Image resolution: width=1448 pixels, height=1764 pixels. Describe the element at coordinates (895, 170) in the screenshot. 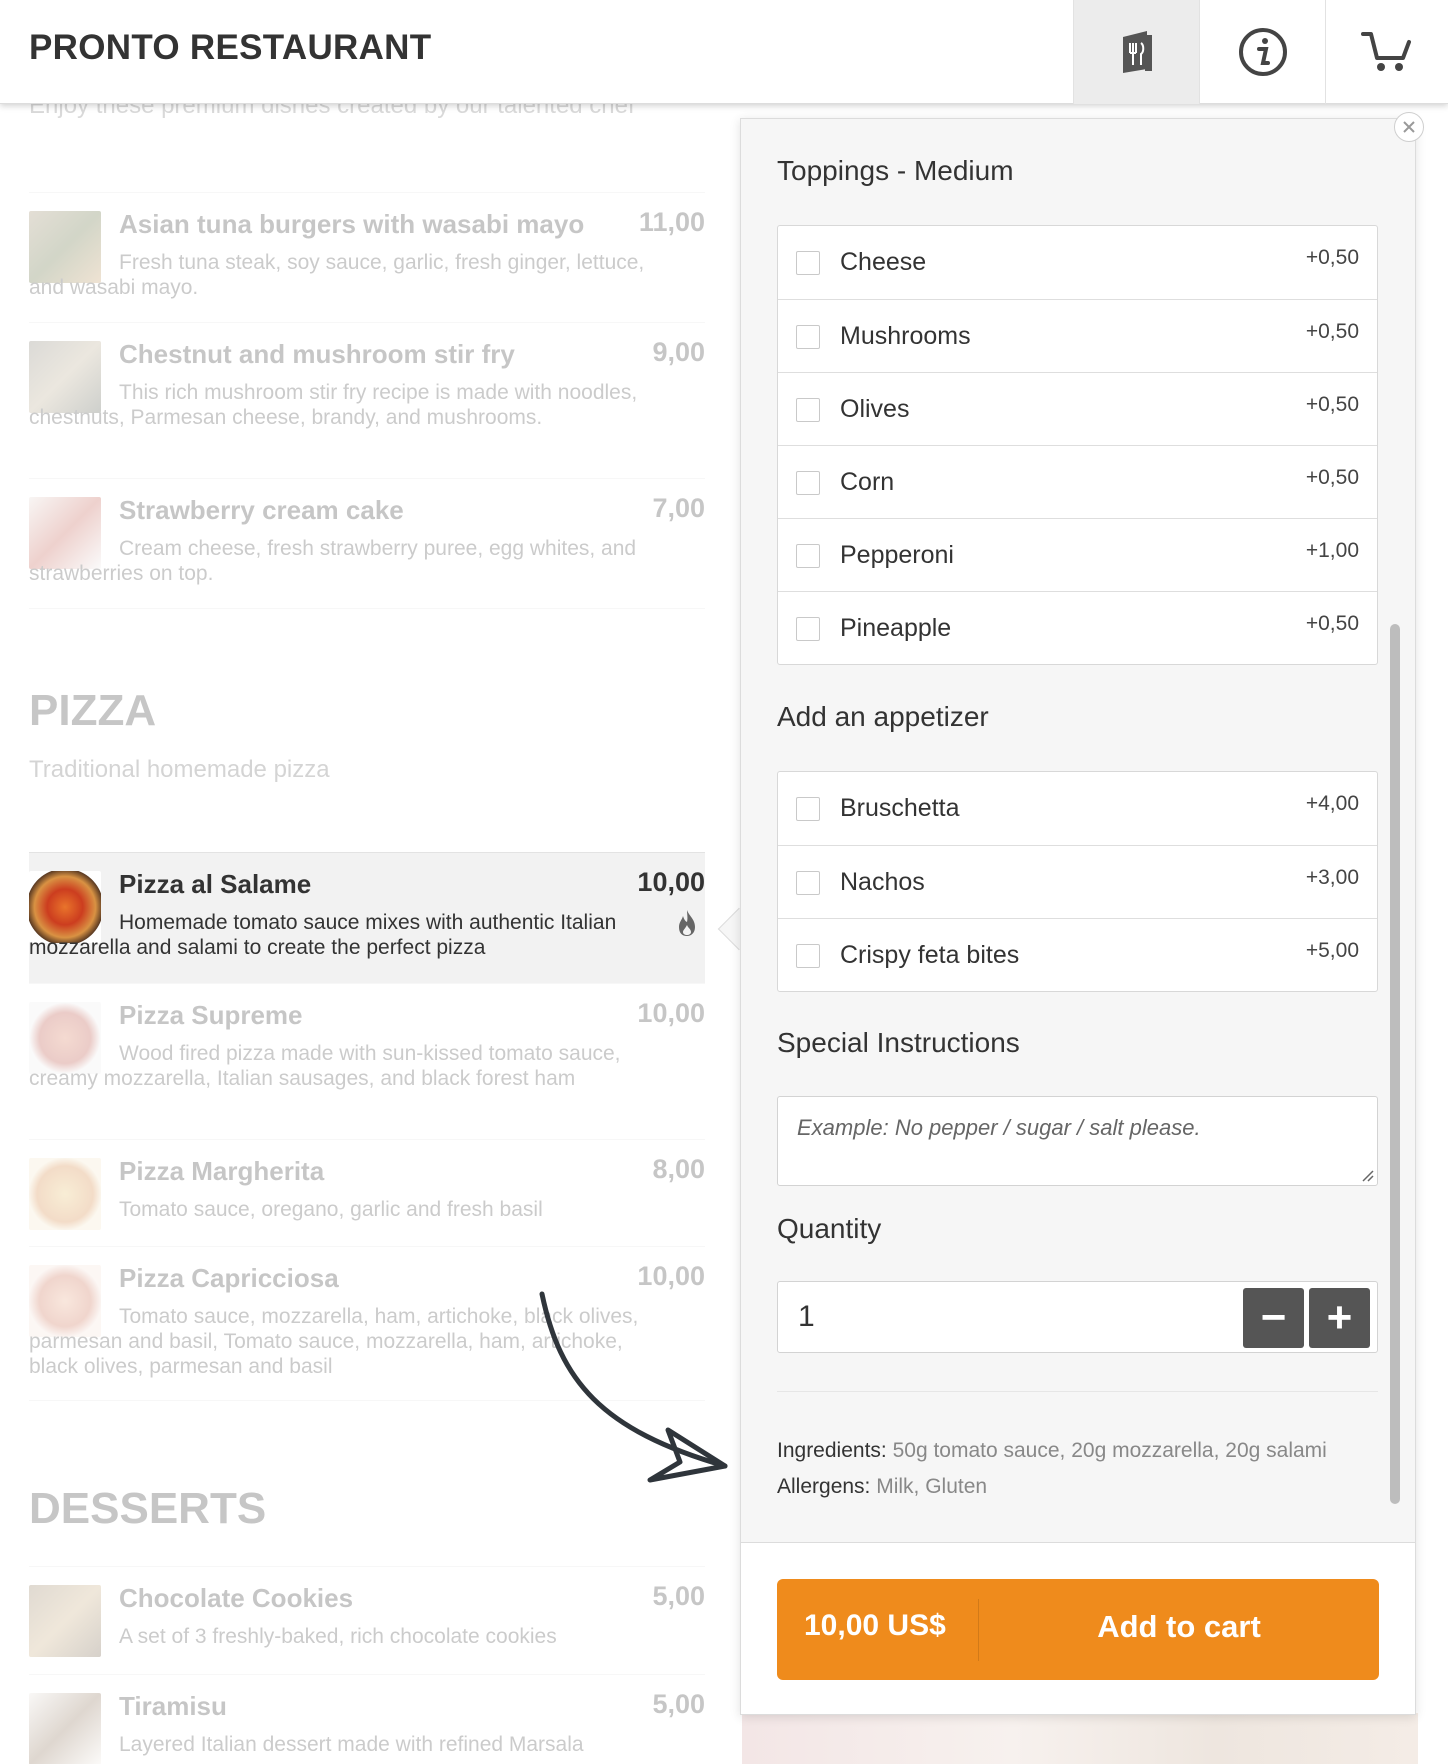

I see `toppings-title: Toppings - Medium` at that location.